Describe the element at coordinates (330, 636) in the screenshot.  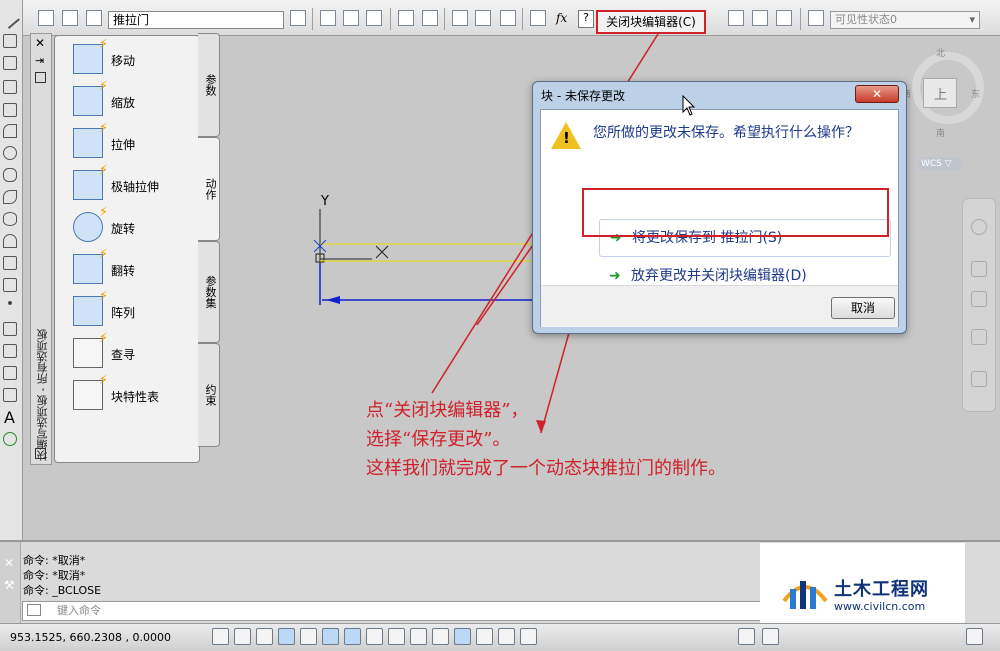
I see `object-snap-icon` at that location.